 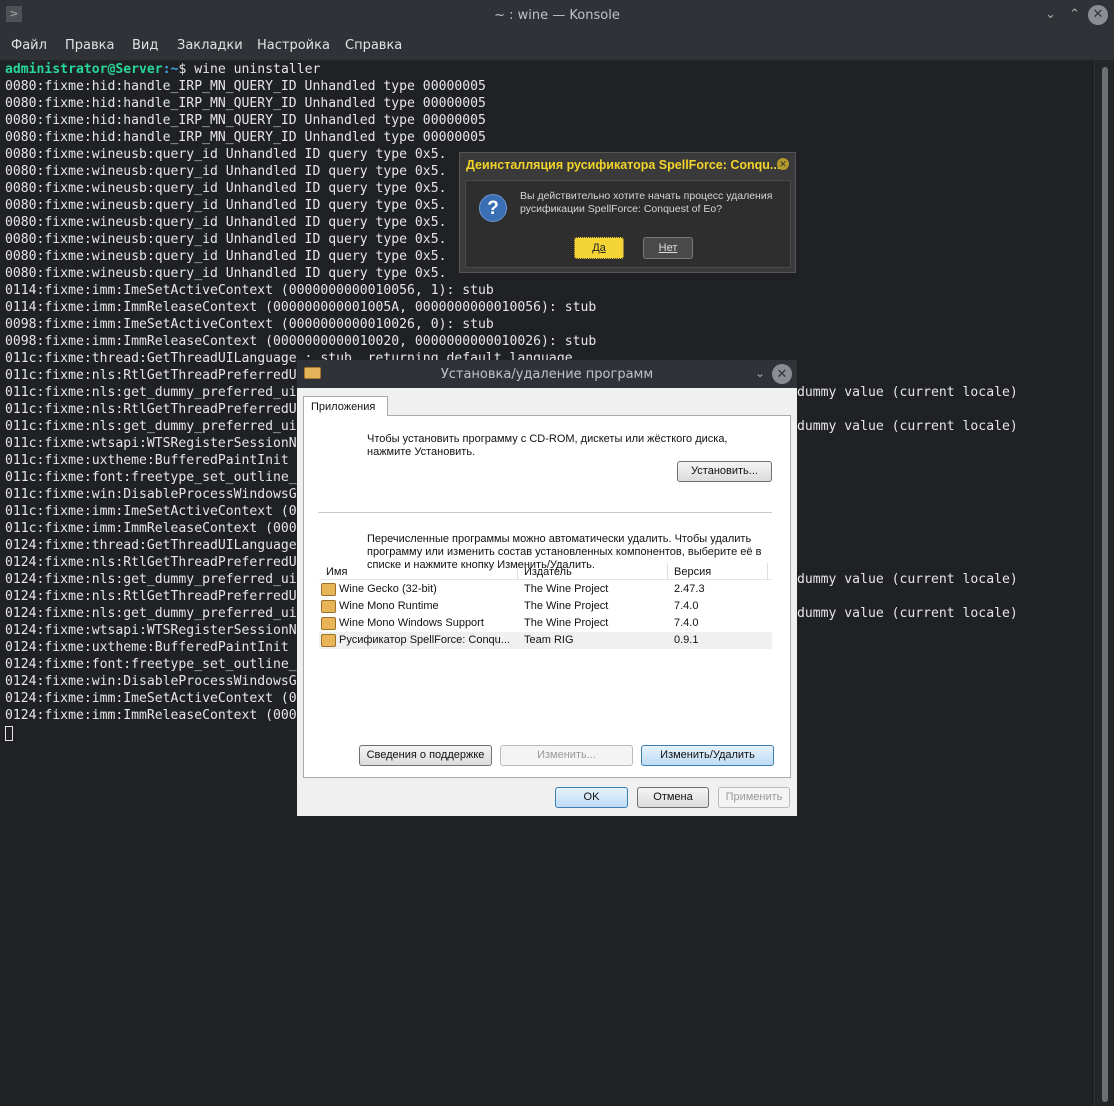 What do you see at coordinates (707, 755) in the screenshot?
I see `modify-remove-button: Изменить/Удалить` at bounding box center [707, 755].